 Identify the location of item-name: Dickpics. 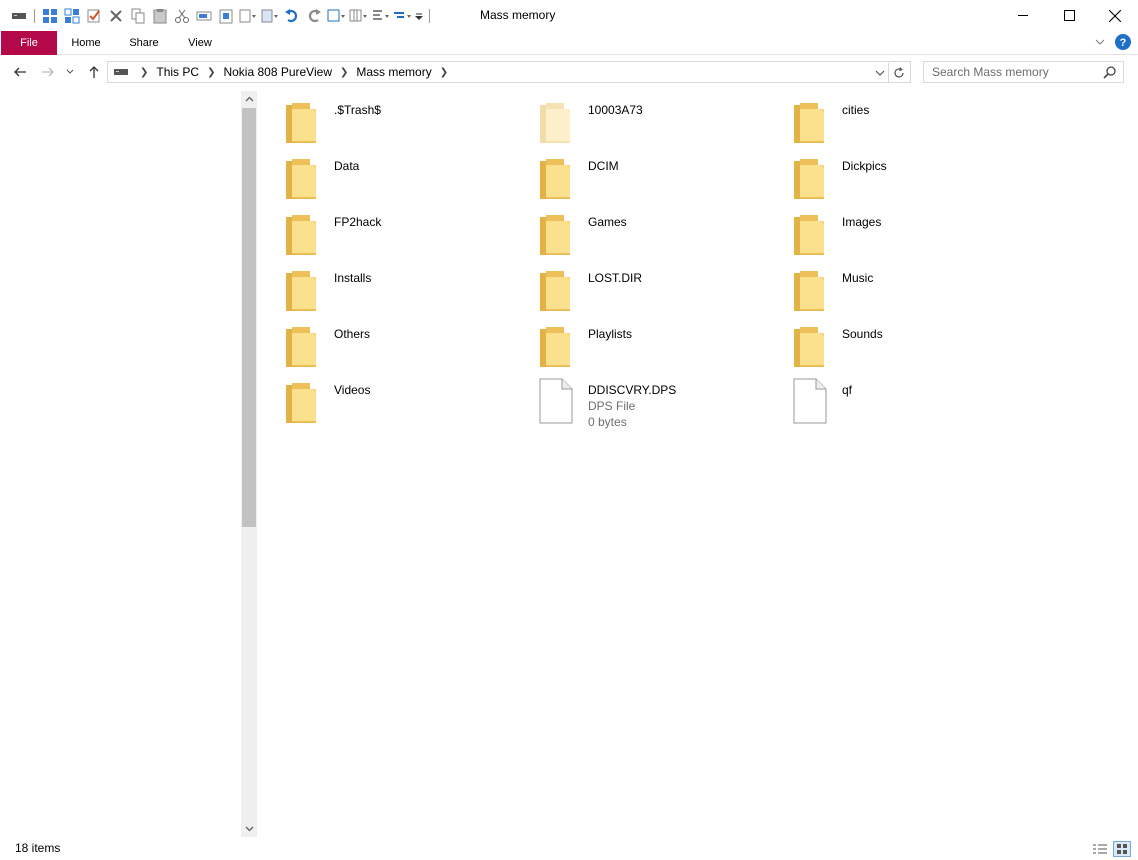
(864, 166).